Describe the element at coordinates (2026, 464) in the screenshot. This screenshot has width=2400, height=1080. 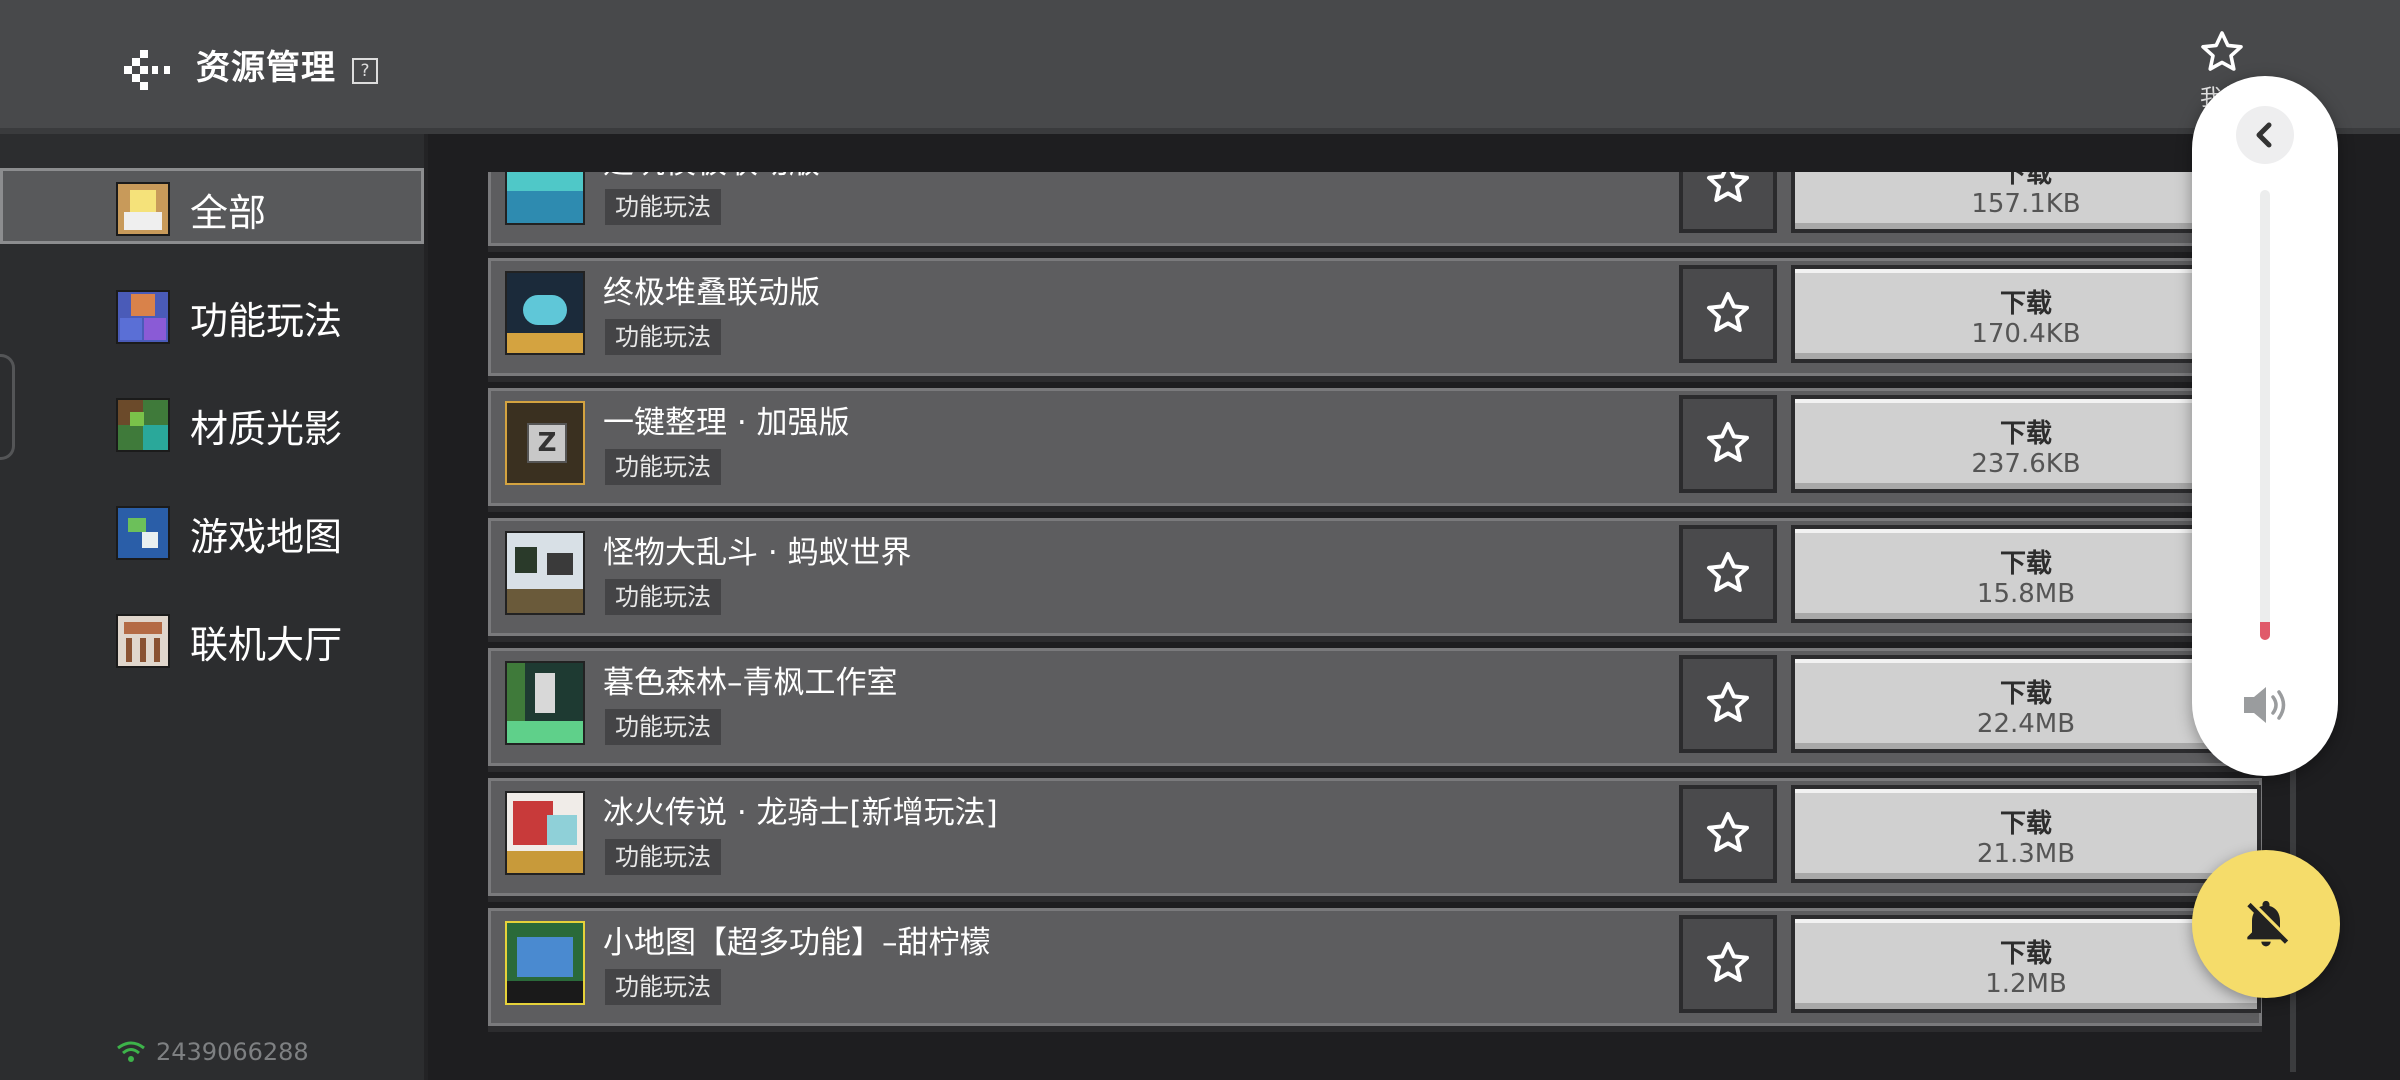
I see `file-size: 237.6KB` at that location.